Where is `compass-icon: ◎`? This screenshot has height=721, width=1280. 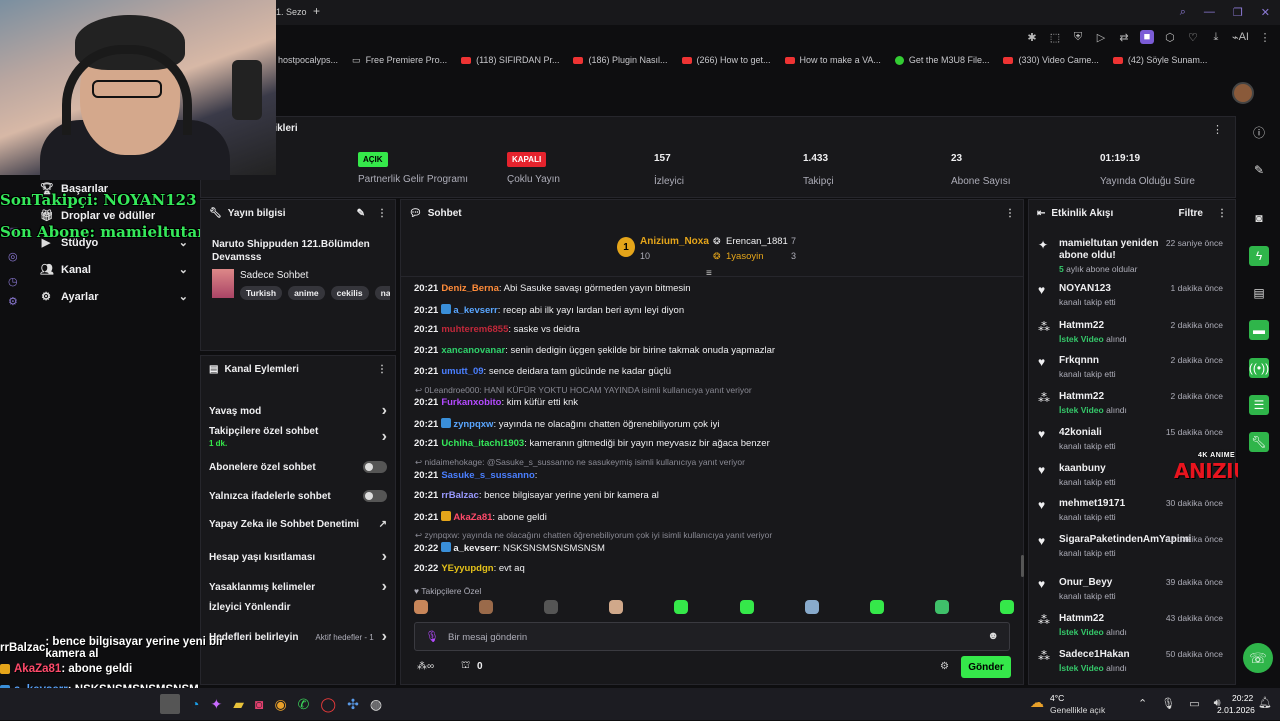 compass-icon: ◎ is located at coordinates (13, 256).